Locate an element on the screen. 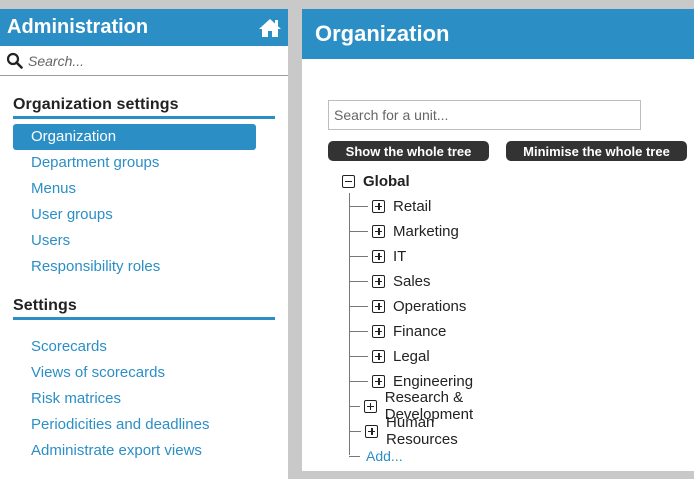 The width and height of the screenshot is (694, 479). sidebar-item-users: Users is located at coordinates (144, 241).